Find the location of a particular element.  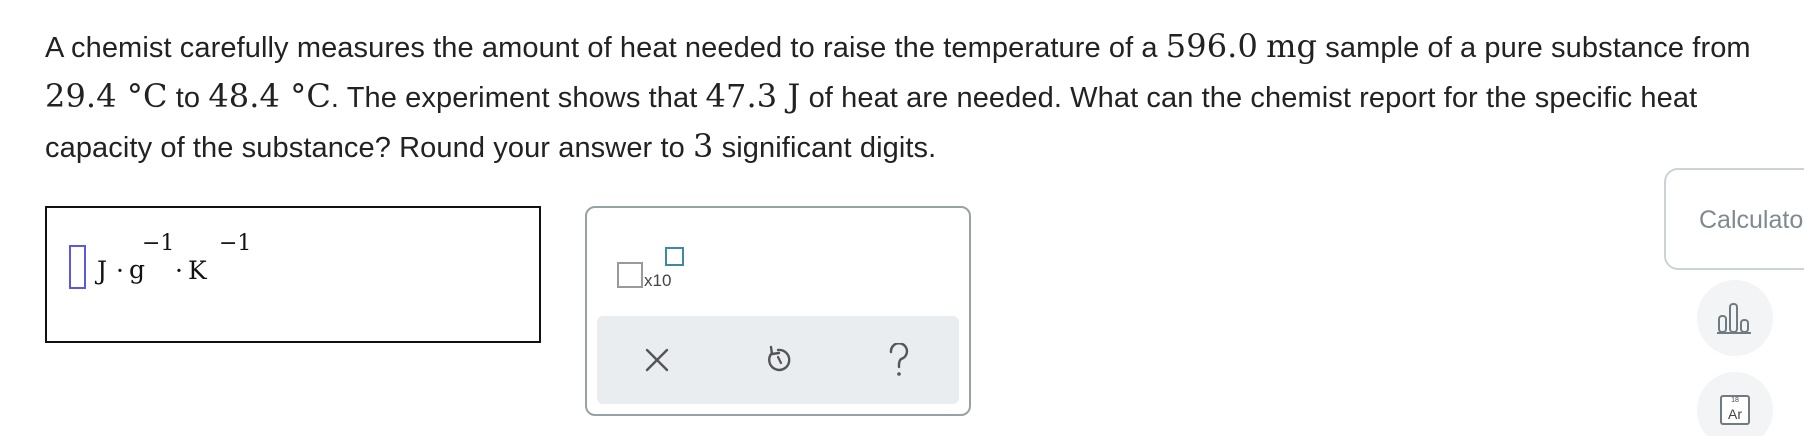

help-icon is located at coordinates (899, 359).